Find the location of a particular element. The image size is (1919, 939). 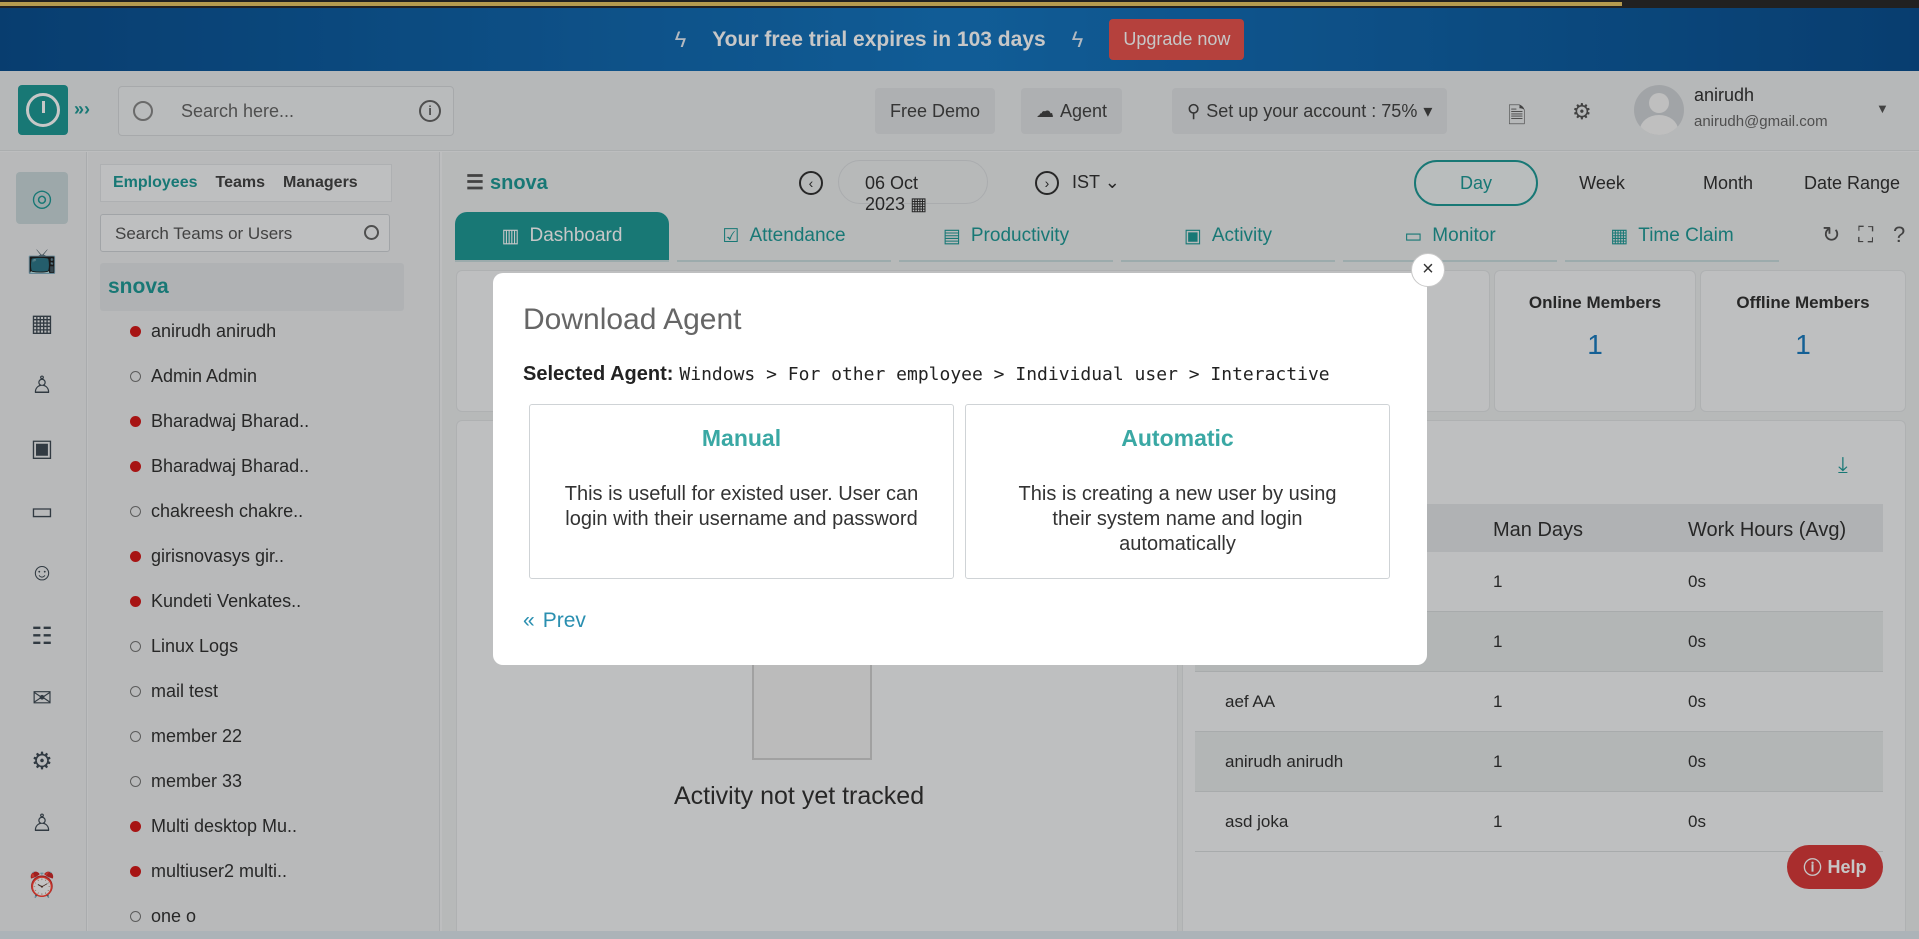

prev-button: «Prev is located at coordinates (554, 621).